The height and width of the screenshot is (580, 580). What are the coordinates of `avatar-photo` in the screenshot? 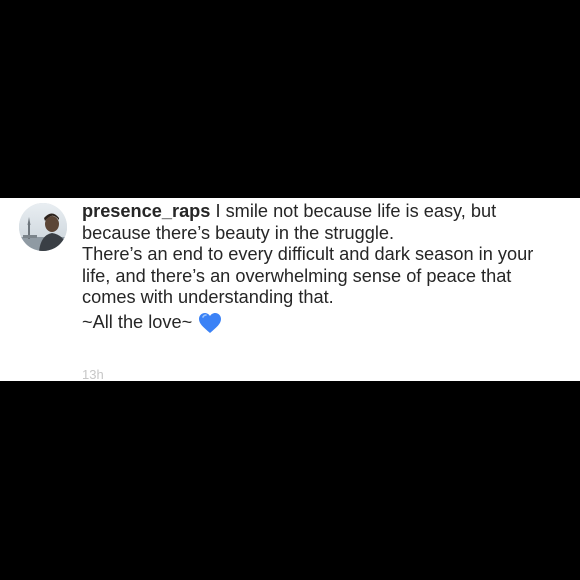 It's located at (43, 227).